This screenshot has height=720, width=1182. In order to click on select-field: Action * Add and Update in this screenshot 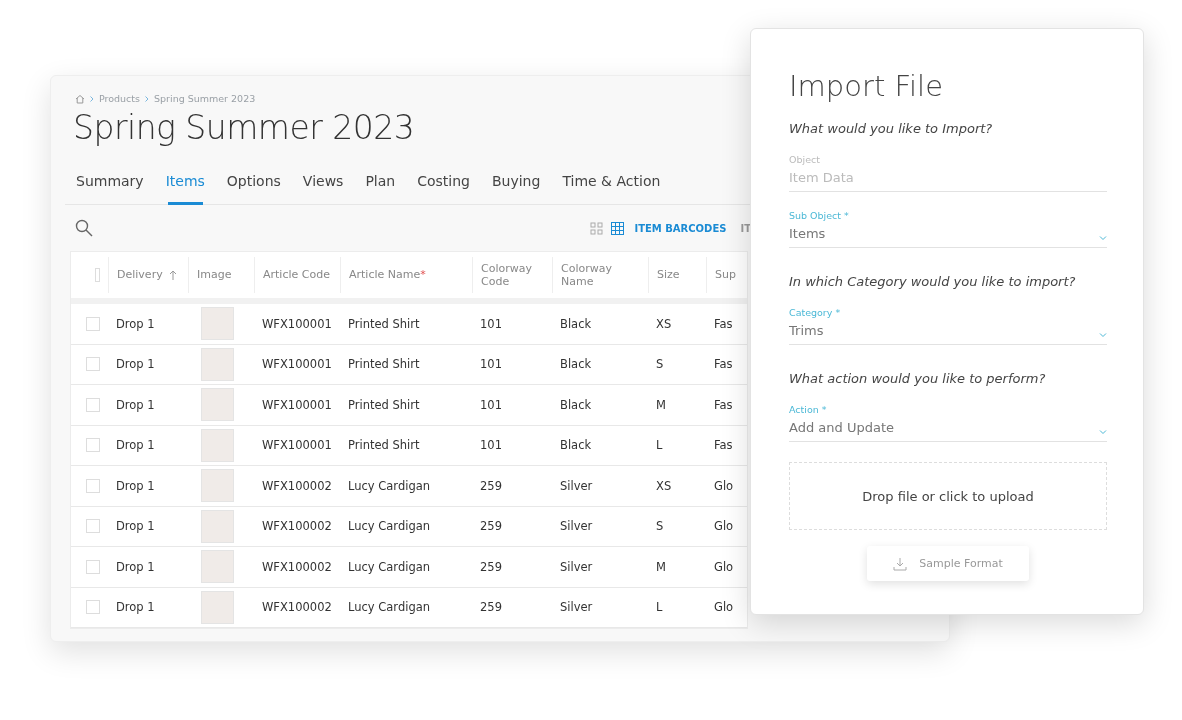, I will do `click(948, 423)`.